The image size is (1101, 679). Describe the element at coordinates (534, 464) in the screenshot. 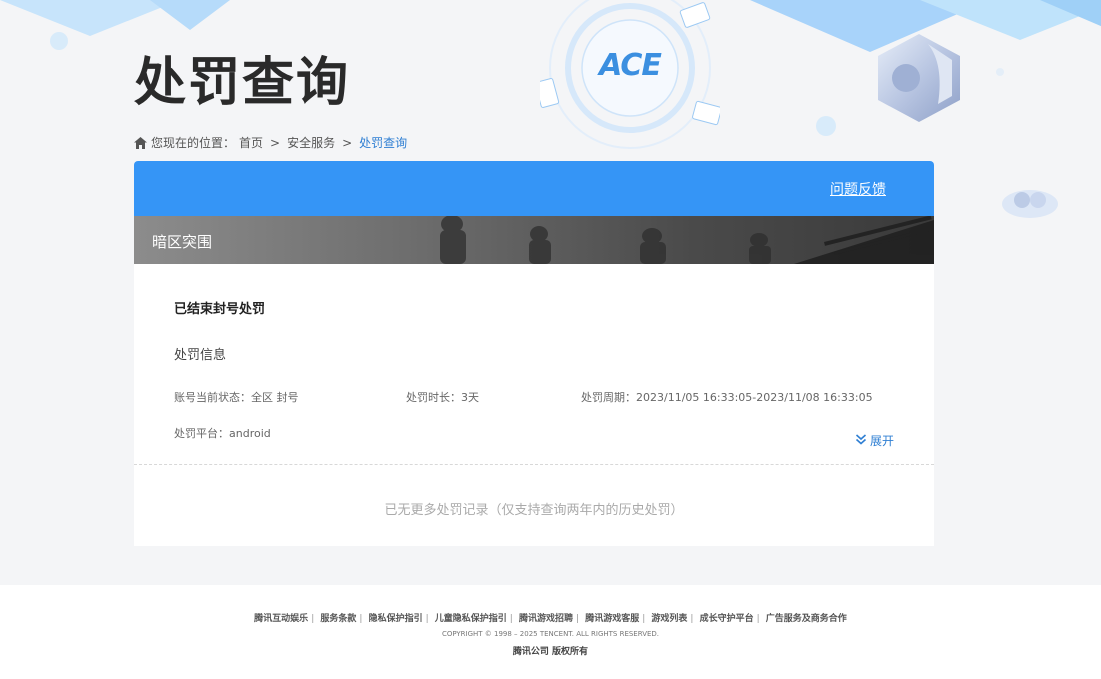

I see `record-divider` at that location.